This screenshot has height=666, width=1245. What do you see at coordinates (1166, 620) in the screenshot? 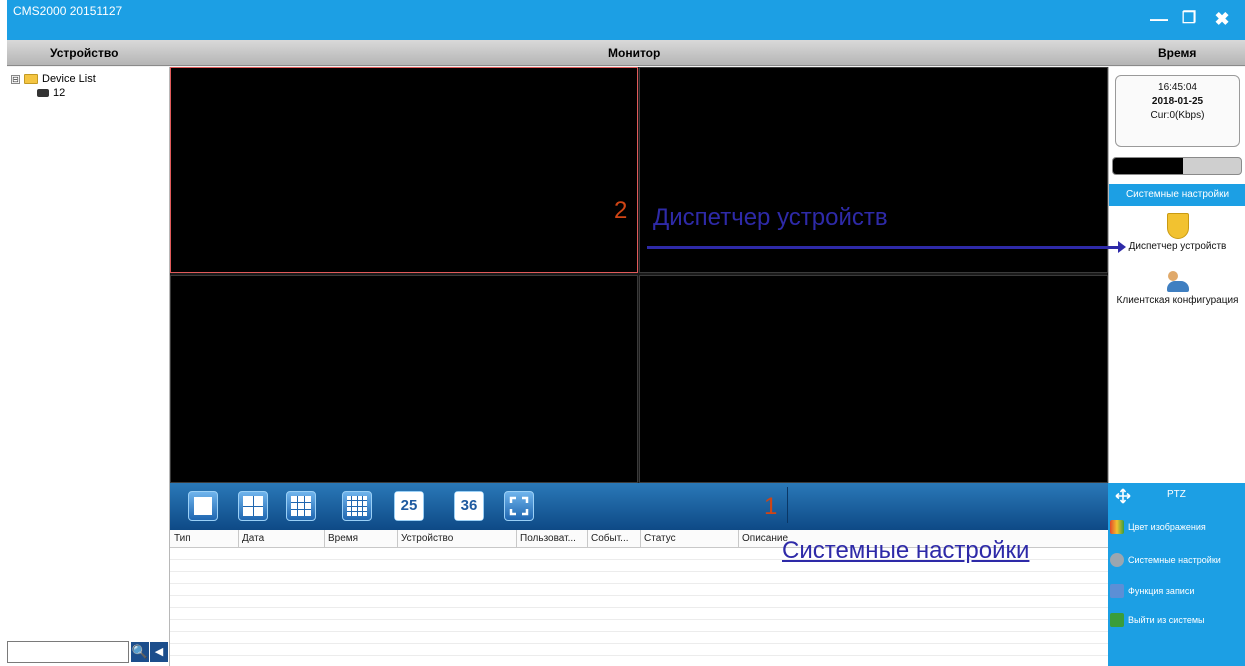
I see `logout-label: Выйти из системы` at bounding box center [1166, 620].